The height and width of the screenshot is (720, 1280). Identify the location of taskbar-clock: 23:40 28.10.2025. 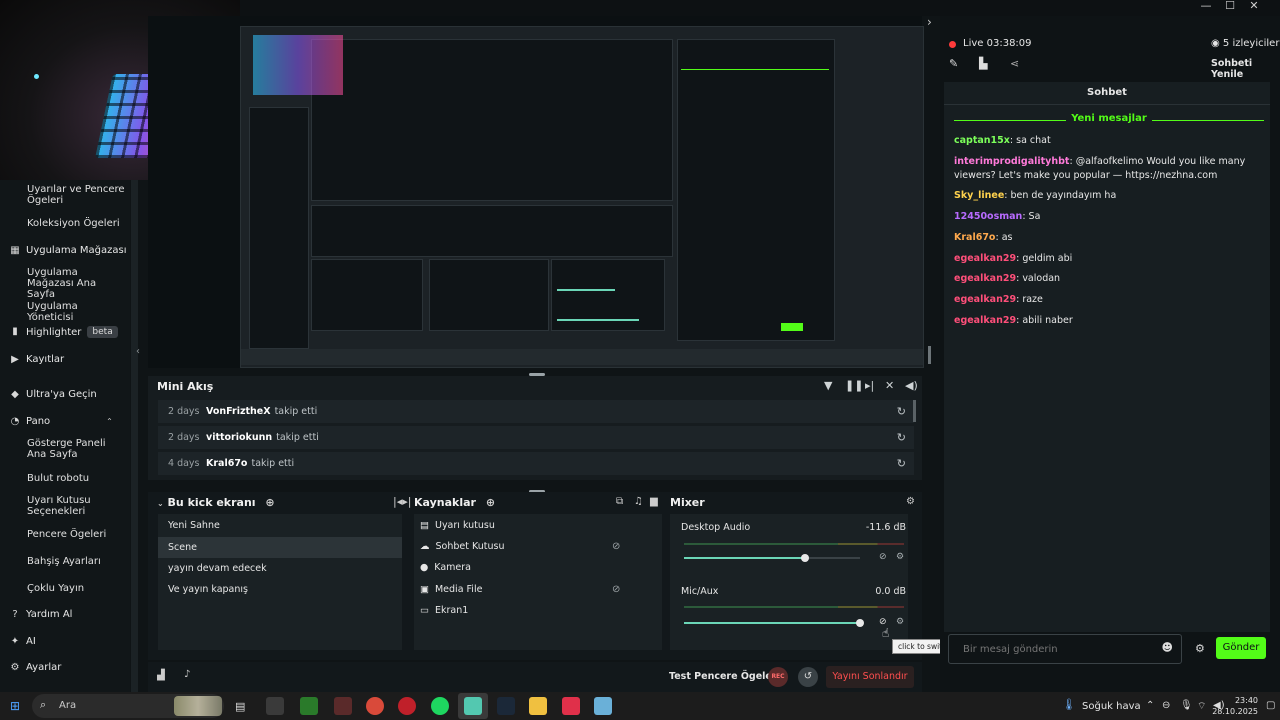
(1234, 706).